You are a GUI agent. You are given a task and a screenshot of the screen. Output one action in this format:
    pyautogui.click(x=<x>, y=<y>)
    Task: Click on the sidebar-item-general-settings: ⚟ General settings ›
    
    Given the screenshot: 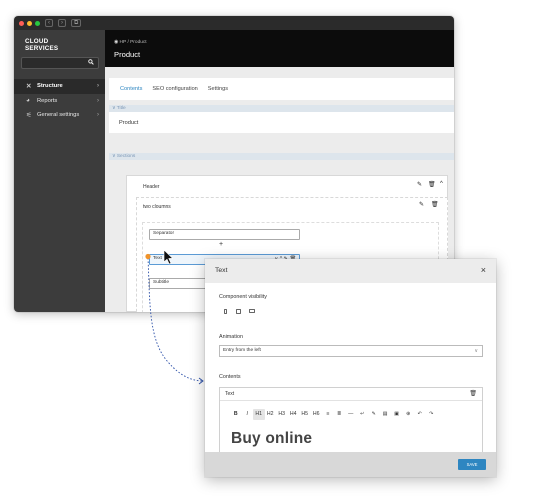 What is the action you would take?
    pyautogui.click(x=59, y=115)
    